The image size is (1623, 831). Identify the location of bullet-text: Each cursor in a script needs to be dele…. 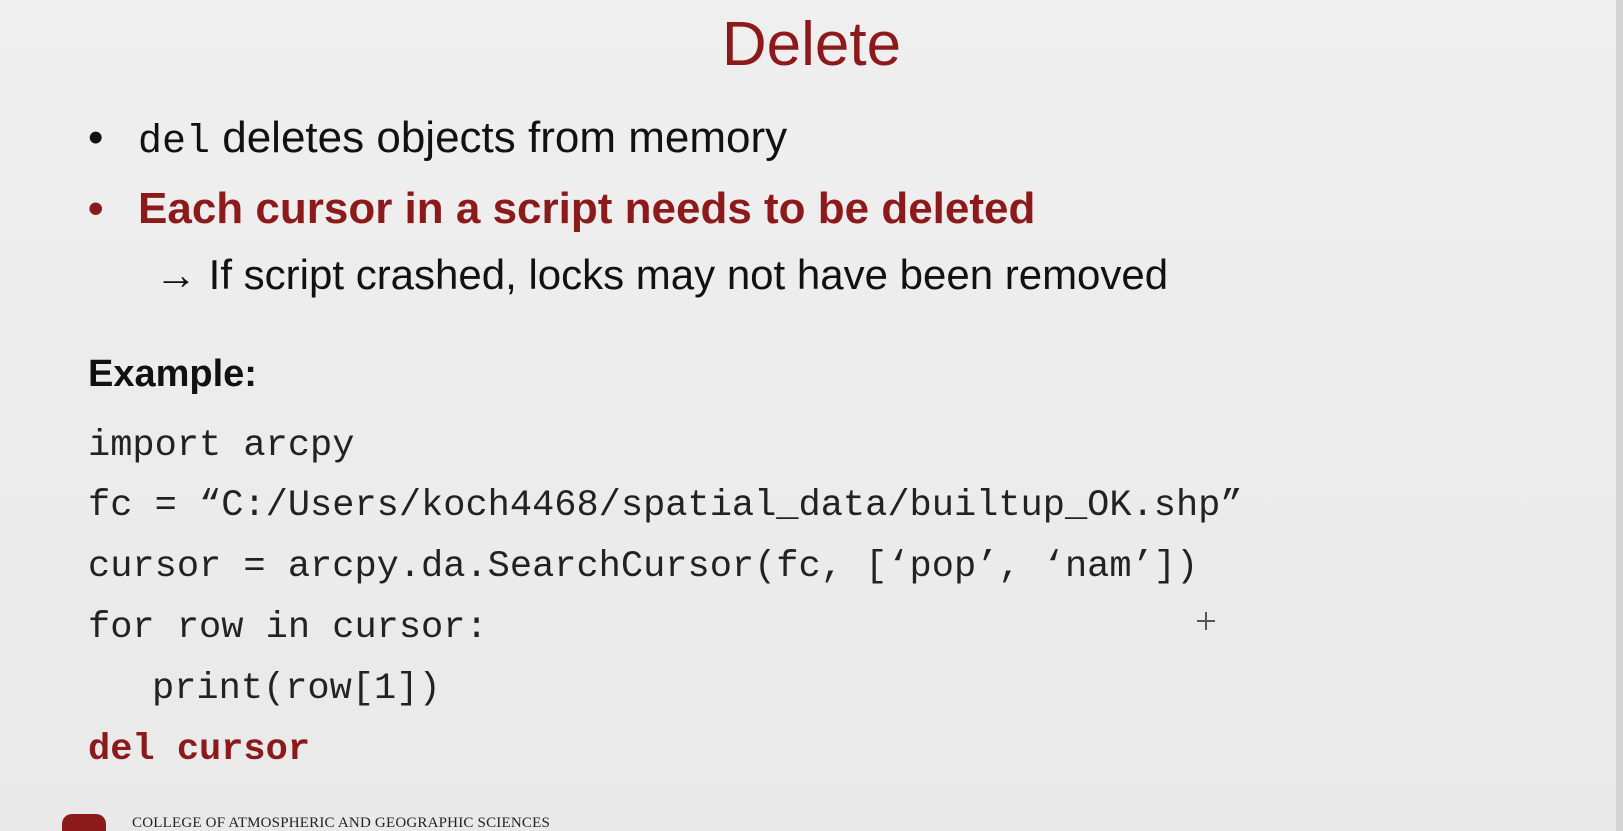
(587, 208).